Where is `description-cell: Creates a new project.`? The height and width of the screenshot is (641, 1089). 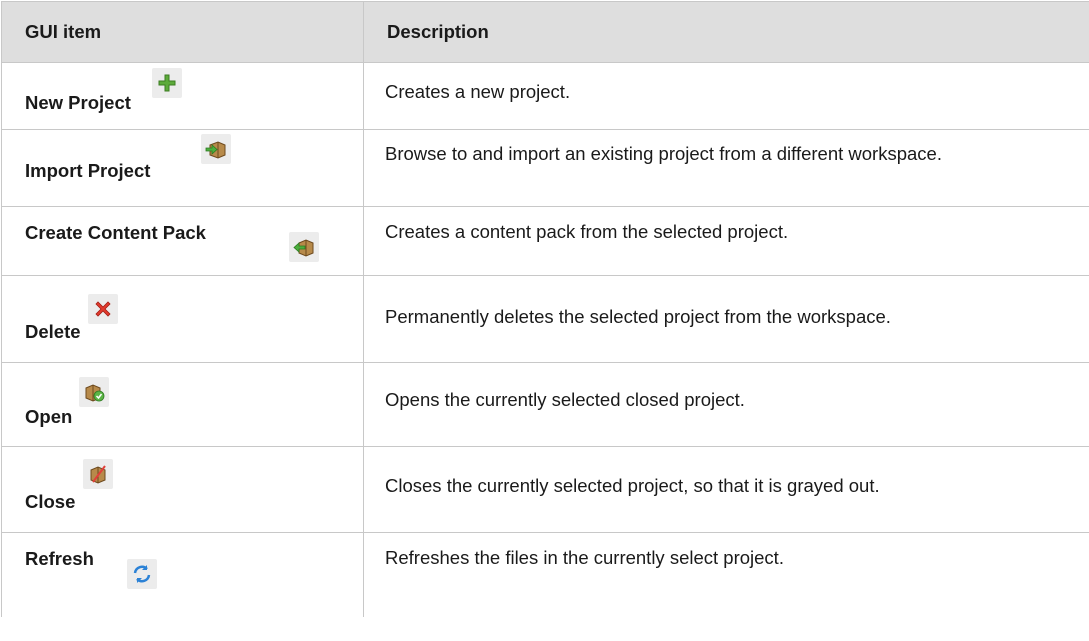
description-cell: Creates a new project. is located at coordinates (726, 96).